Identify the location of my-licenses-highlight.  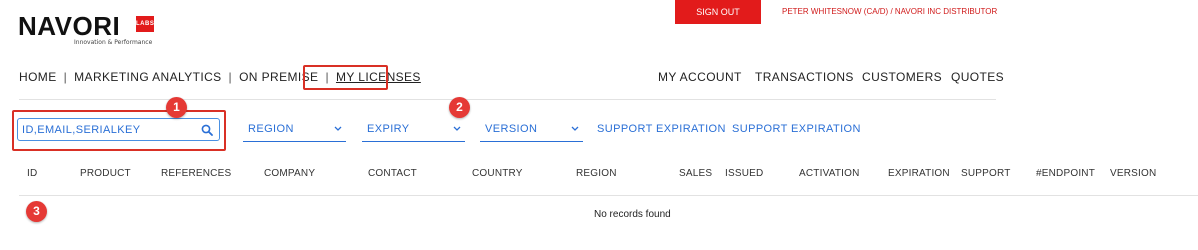
(345, 77).